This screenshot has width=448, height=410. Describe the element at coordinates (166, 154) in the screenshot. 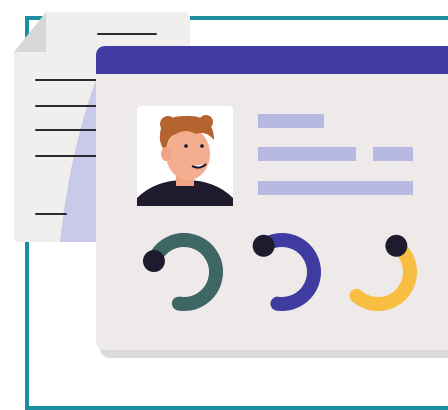

I see `avatar-ear` at that location.